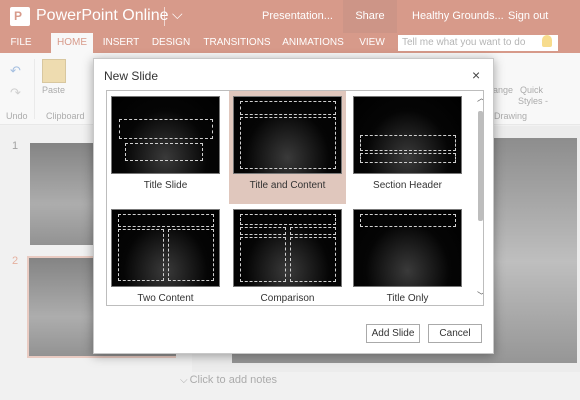  Describe the element at coordinates (313, 231) in the screenshot. I see `right-heading-placeholder` at that location.